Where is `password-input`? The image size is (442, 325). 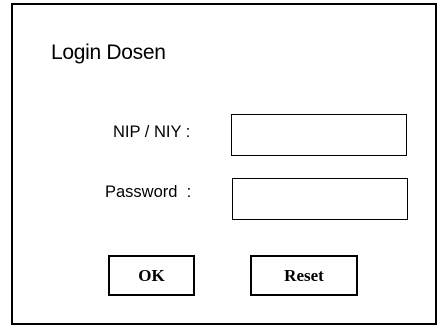
password-input is located at coordinates (320, 199).